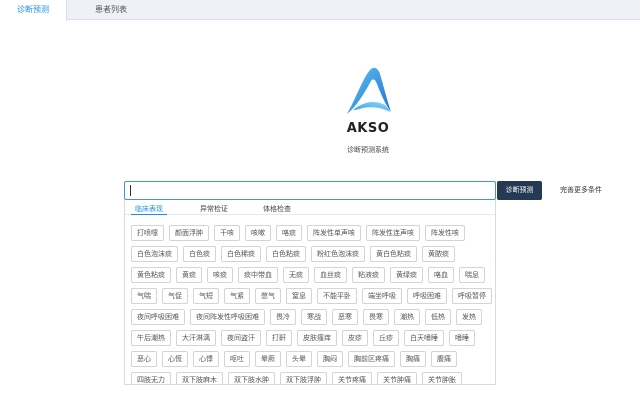  Describe the element at coordinates (413, 359) in the screenshot. I see `symptom-tag: 胸痛` at that location.